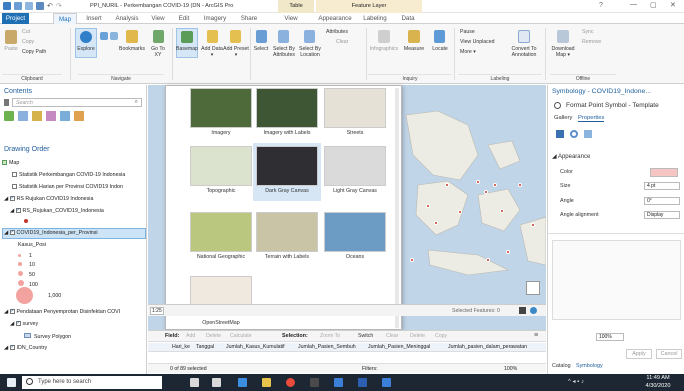  I want to click on tab-table-view: View, so click(291, 18).